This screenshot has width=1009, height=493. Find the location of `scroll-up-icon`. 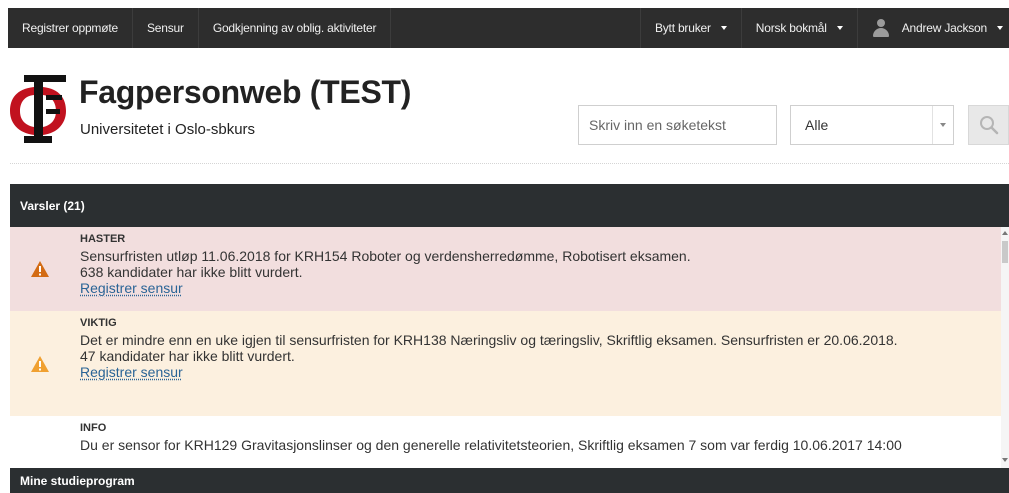

scroll-up-icon is located at coordinates (1005, 233).